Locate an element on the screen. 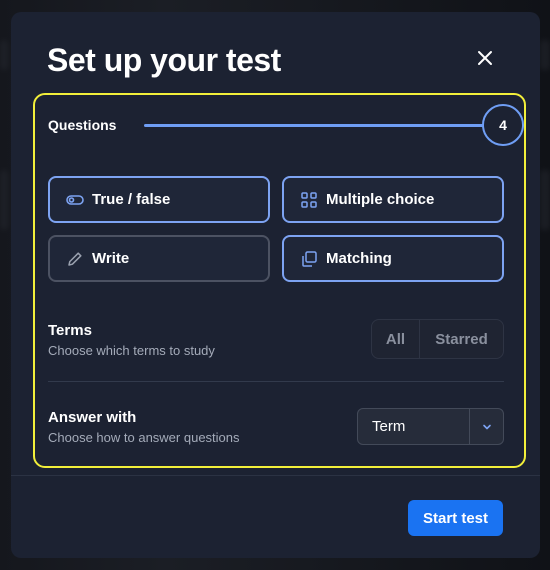 The height and width of the screenshot is (570, 550). terms-subtitle: Choose which terms to study is located at coordinates (131, 350).